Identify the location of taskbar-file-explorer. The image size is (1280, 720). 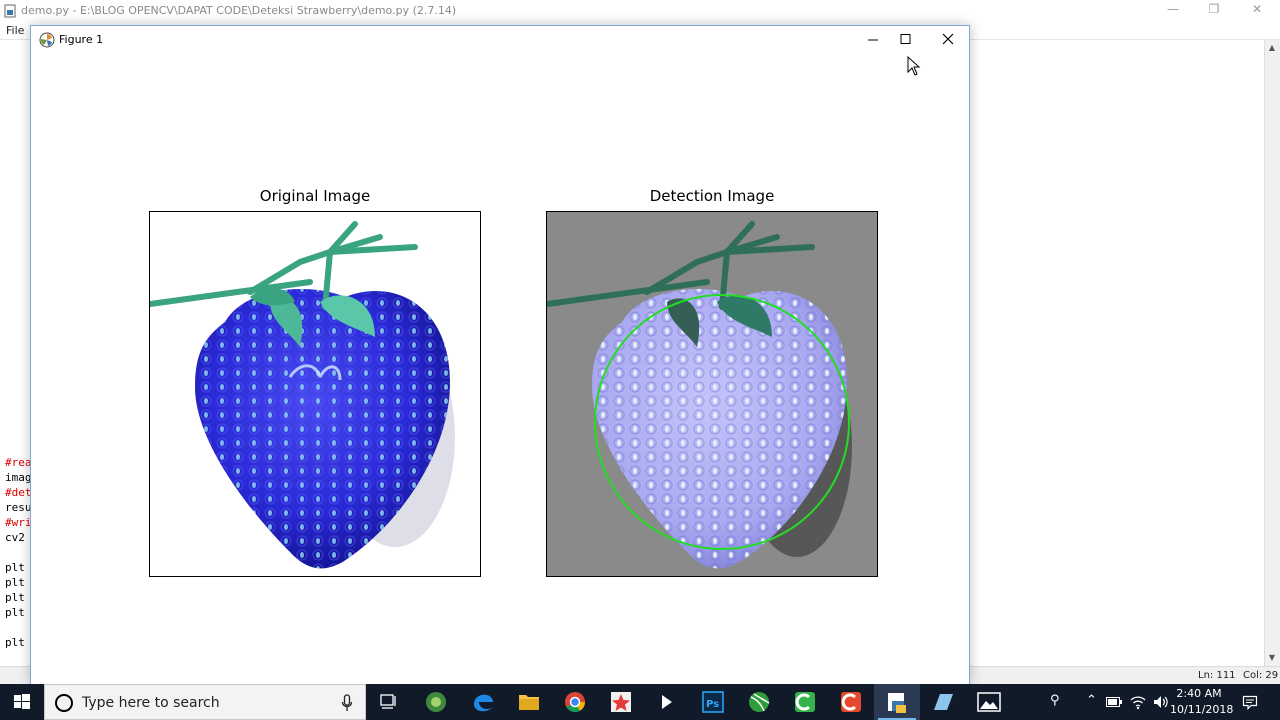
(529, 702).